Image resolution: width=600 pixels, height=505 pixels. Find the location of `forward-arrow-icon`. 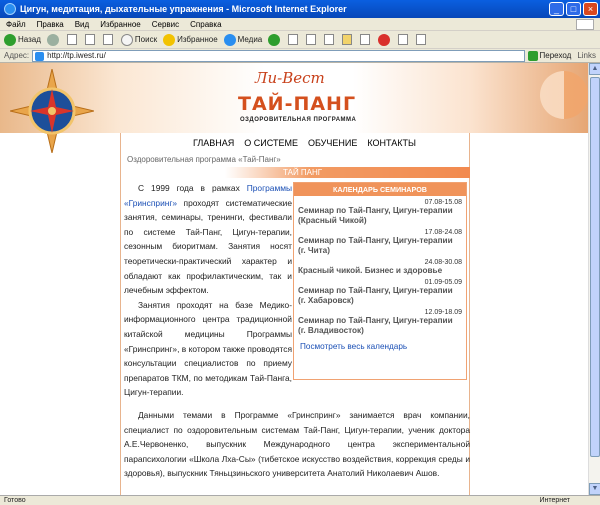

forward-arrow-icon is located at coordinates (52, 39).